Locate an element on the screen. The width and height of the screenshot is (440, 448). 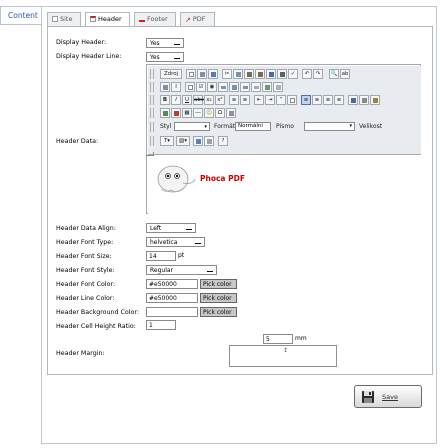
align-right-icon: ≡ is located at coordinates (328, 100).